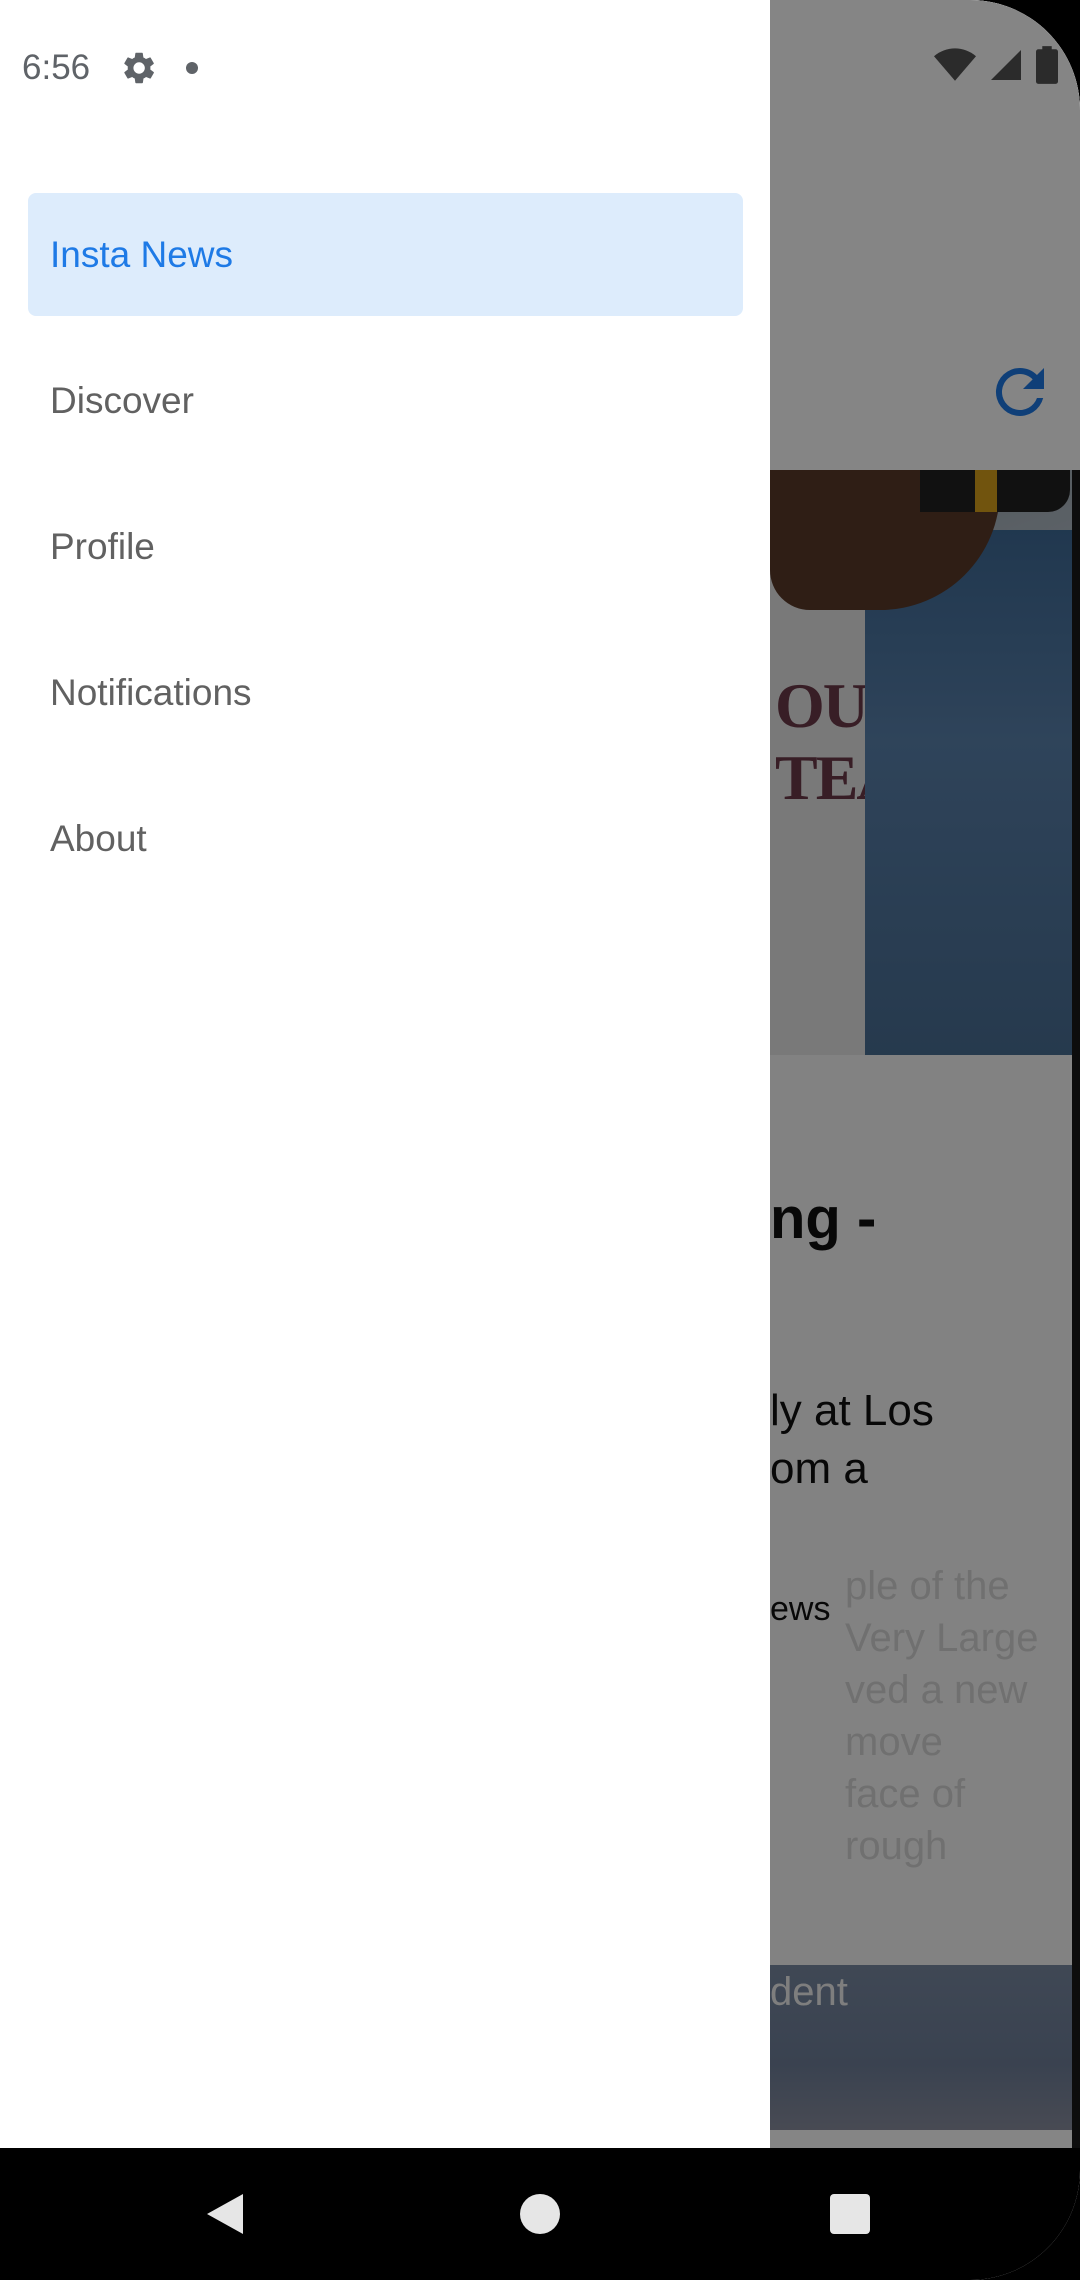  I want to click on gear-icon, so click(139, 68).